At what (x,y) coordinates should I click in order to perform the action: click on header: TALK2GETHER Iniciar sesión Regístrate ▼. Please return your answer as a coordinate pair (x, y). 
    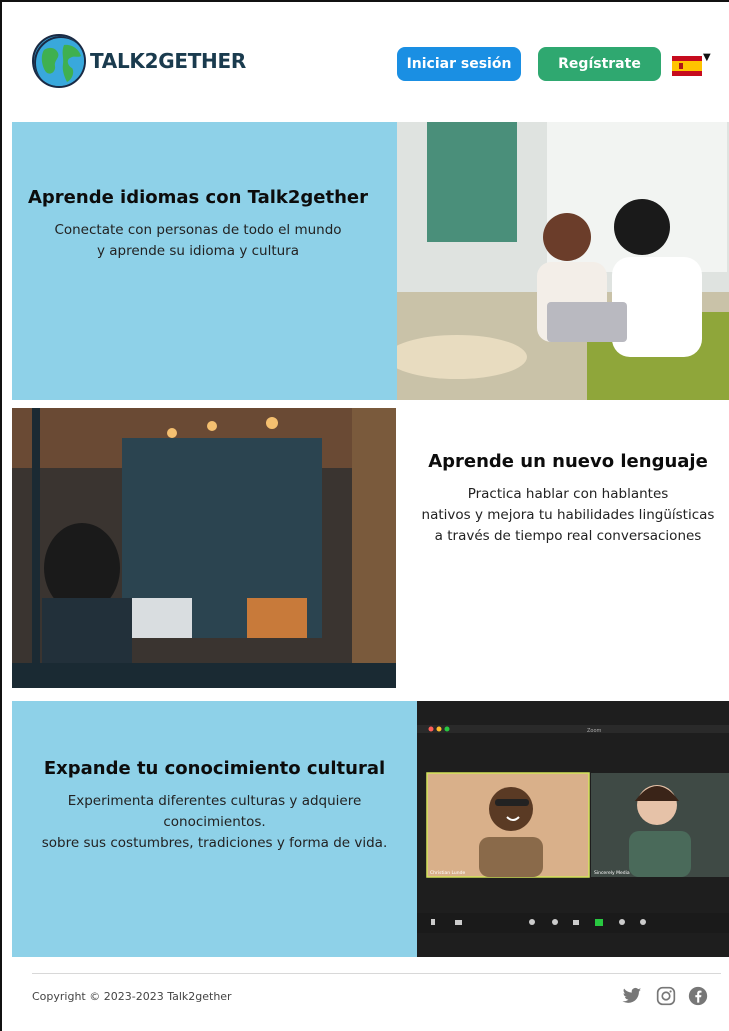
    Looking at the image, I should click on (364, 61).